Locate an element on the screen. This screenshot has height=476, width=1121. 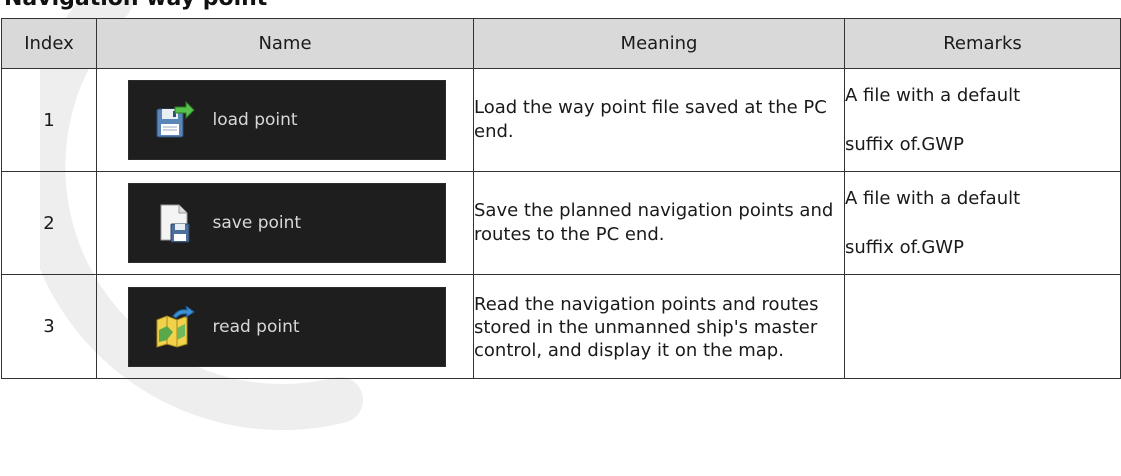
save-point-button: save point is located at coordinates (286, 223).